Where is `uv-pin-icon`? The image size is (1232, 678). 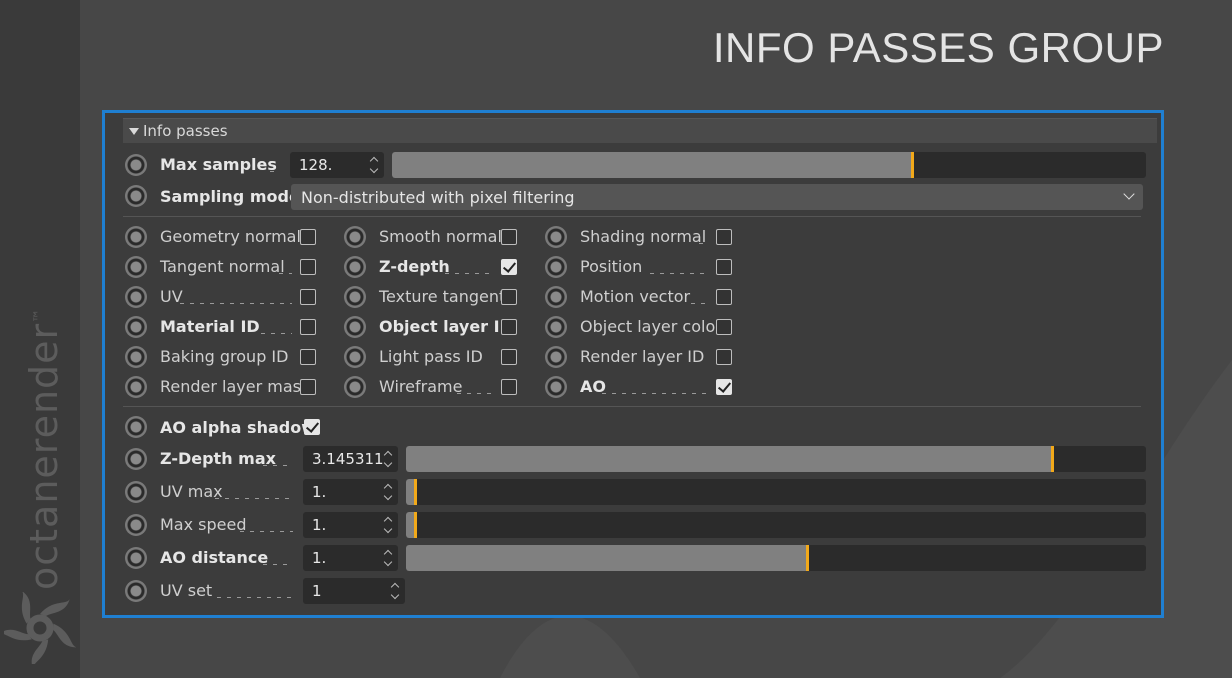 uv-pin-icon is located at coordinates (136, 297).